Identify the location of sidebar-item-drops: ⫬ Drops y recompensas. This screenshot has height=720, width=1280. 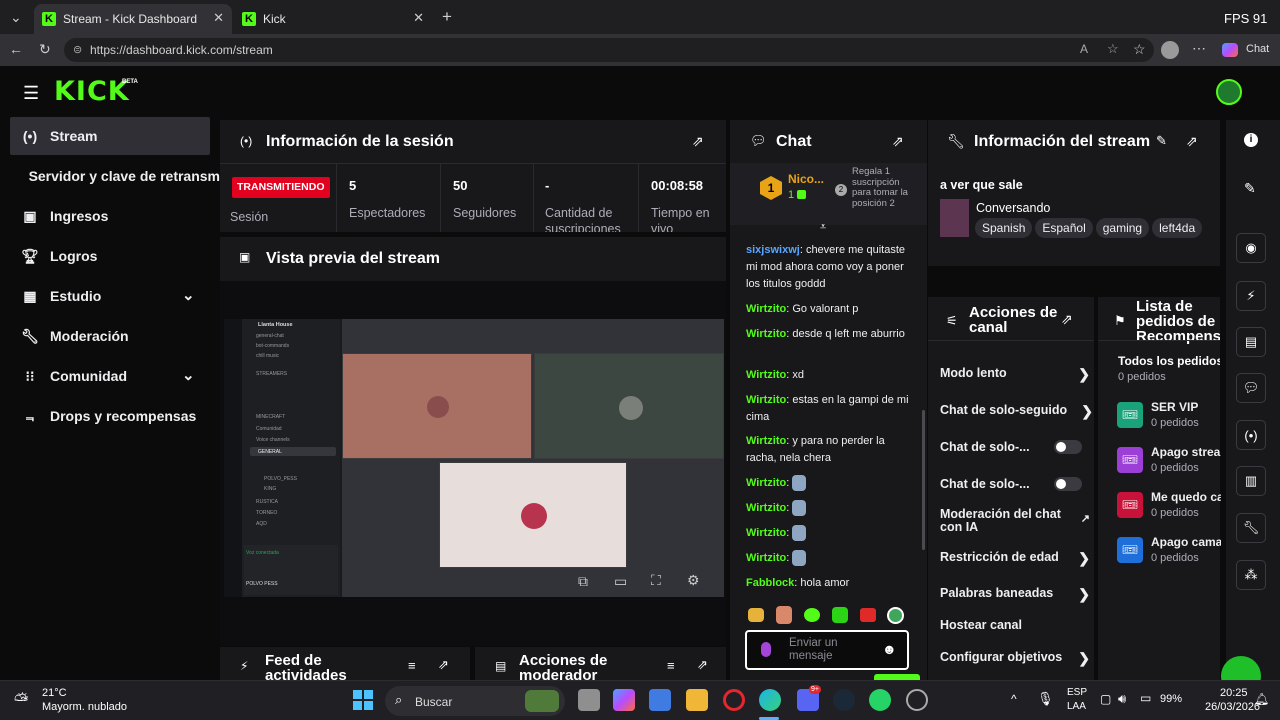
(110, 416).